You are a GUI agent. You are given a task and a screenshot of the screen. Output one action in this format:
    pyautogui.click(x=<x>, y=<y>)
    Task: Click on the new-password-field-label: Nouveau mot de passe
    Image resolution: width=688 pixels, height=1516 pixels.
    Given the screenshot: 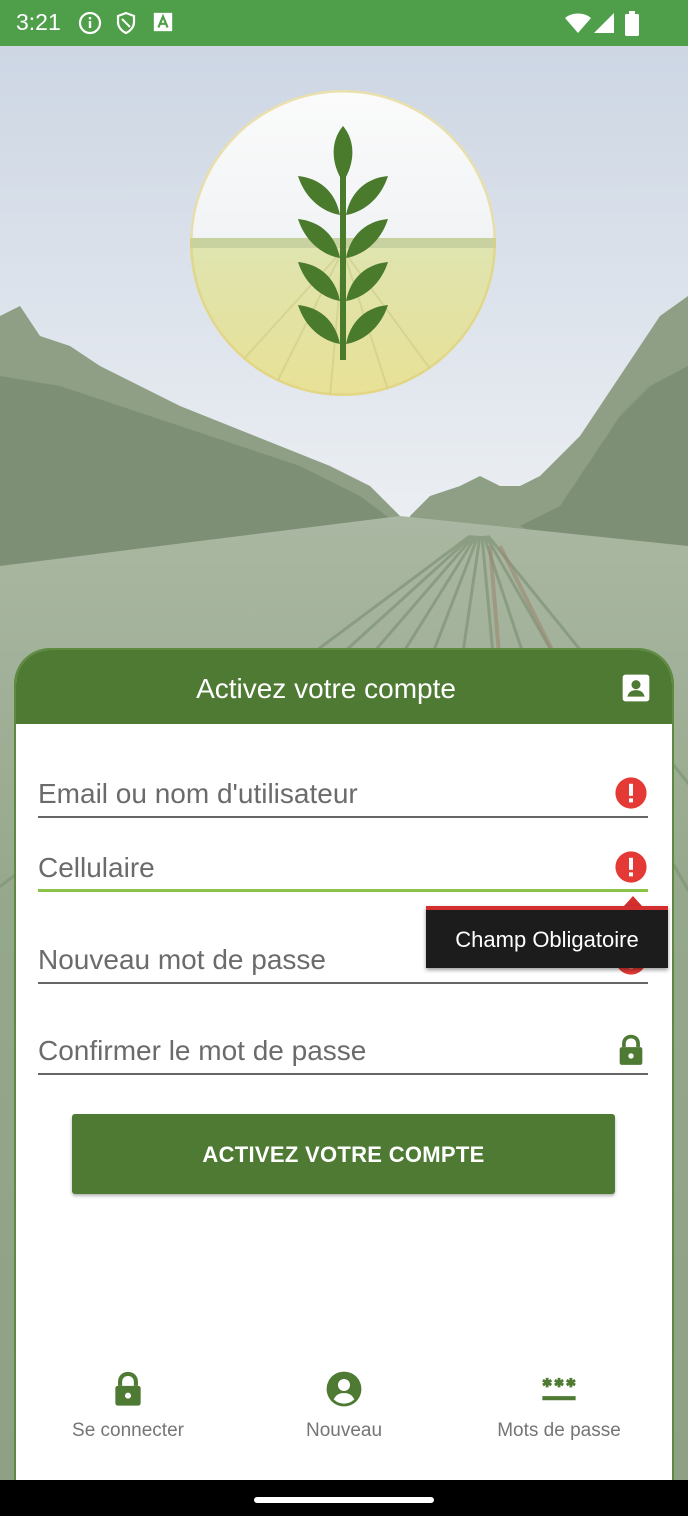 What is the action you would take?
    pyautogui.click(x=182, y=959)
    